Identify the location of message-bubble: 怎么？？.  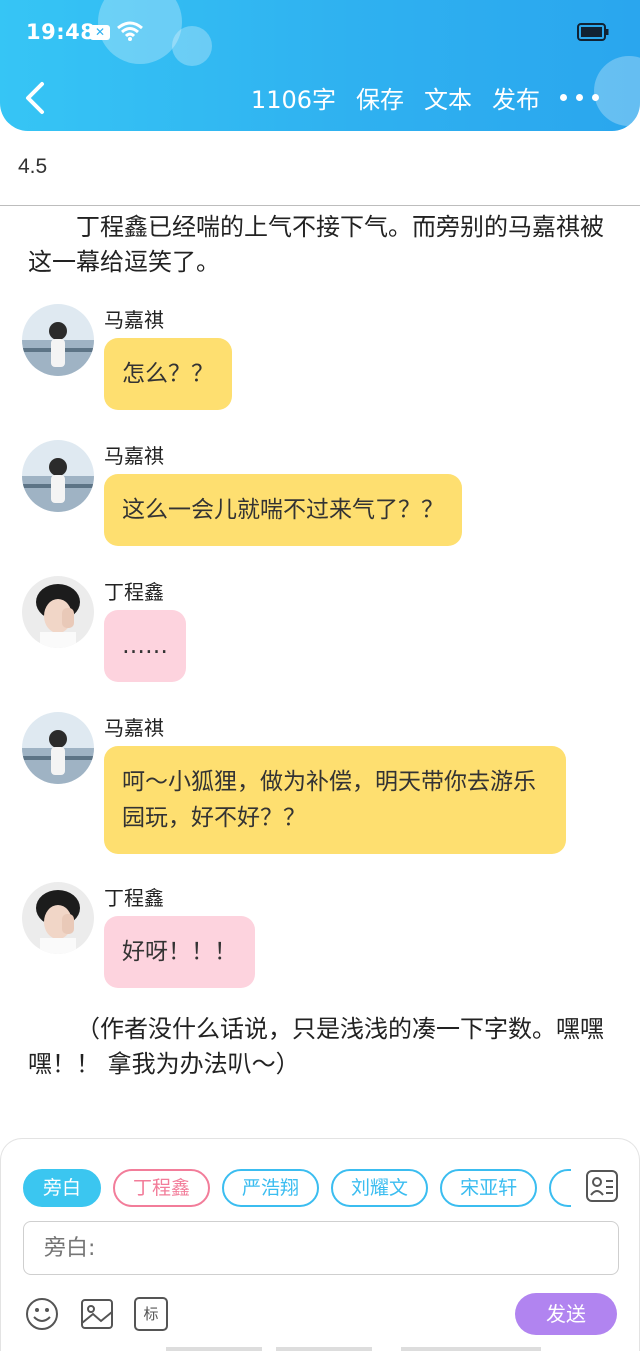
(168, 374).